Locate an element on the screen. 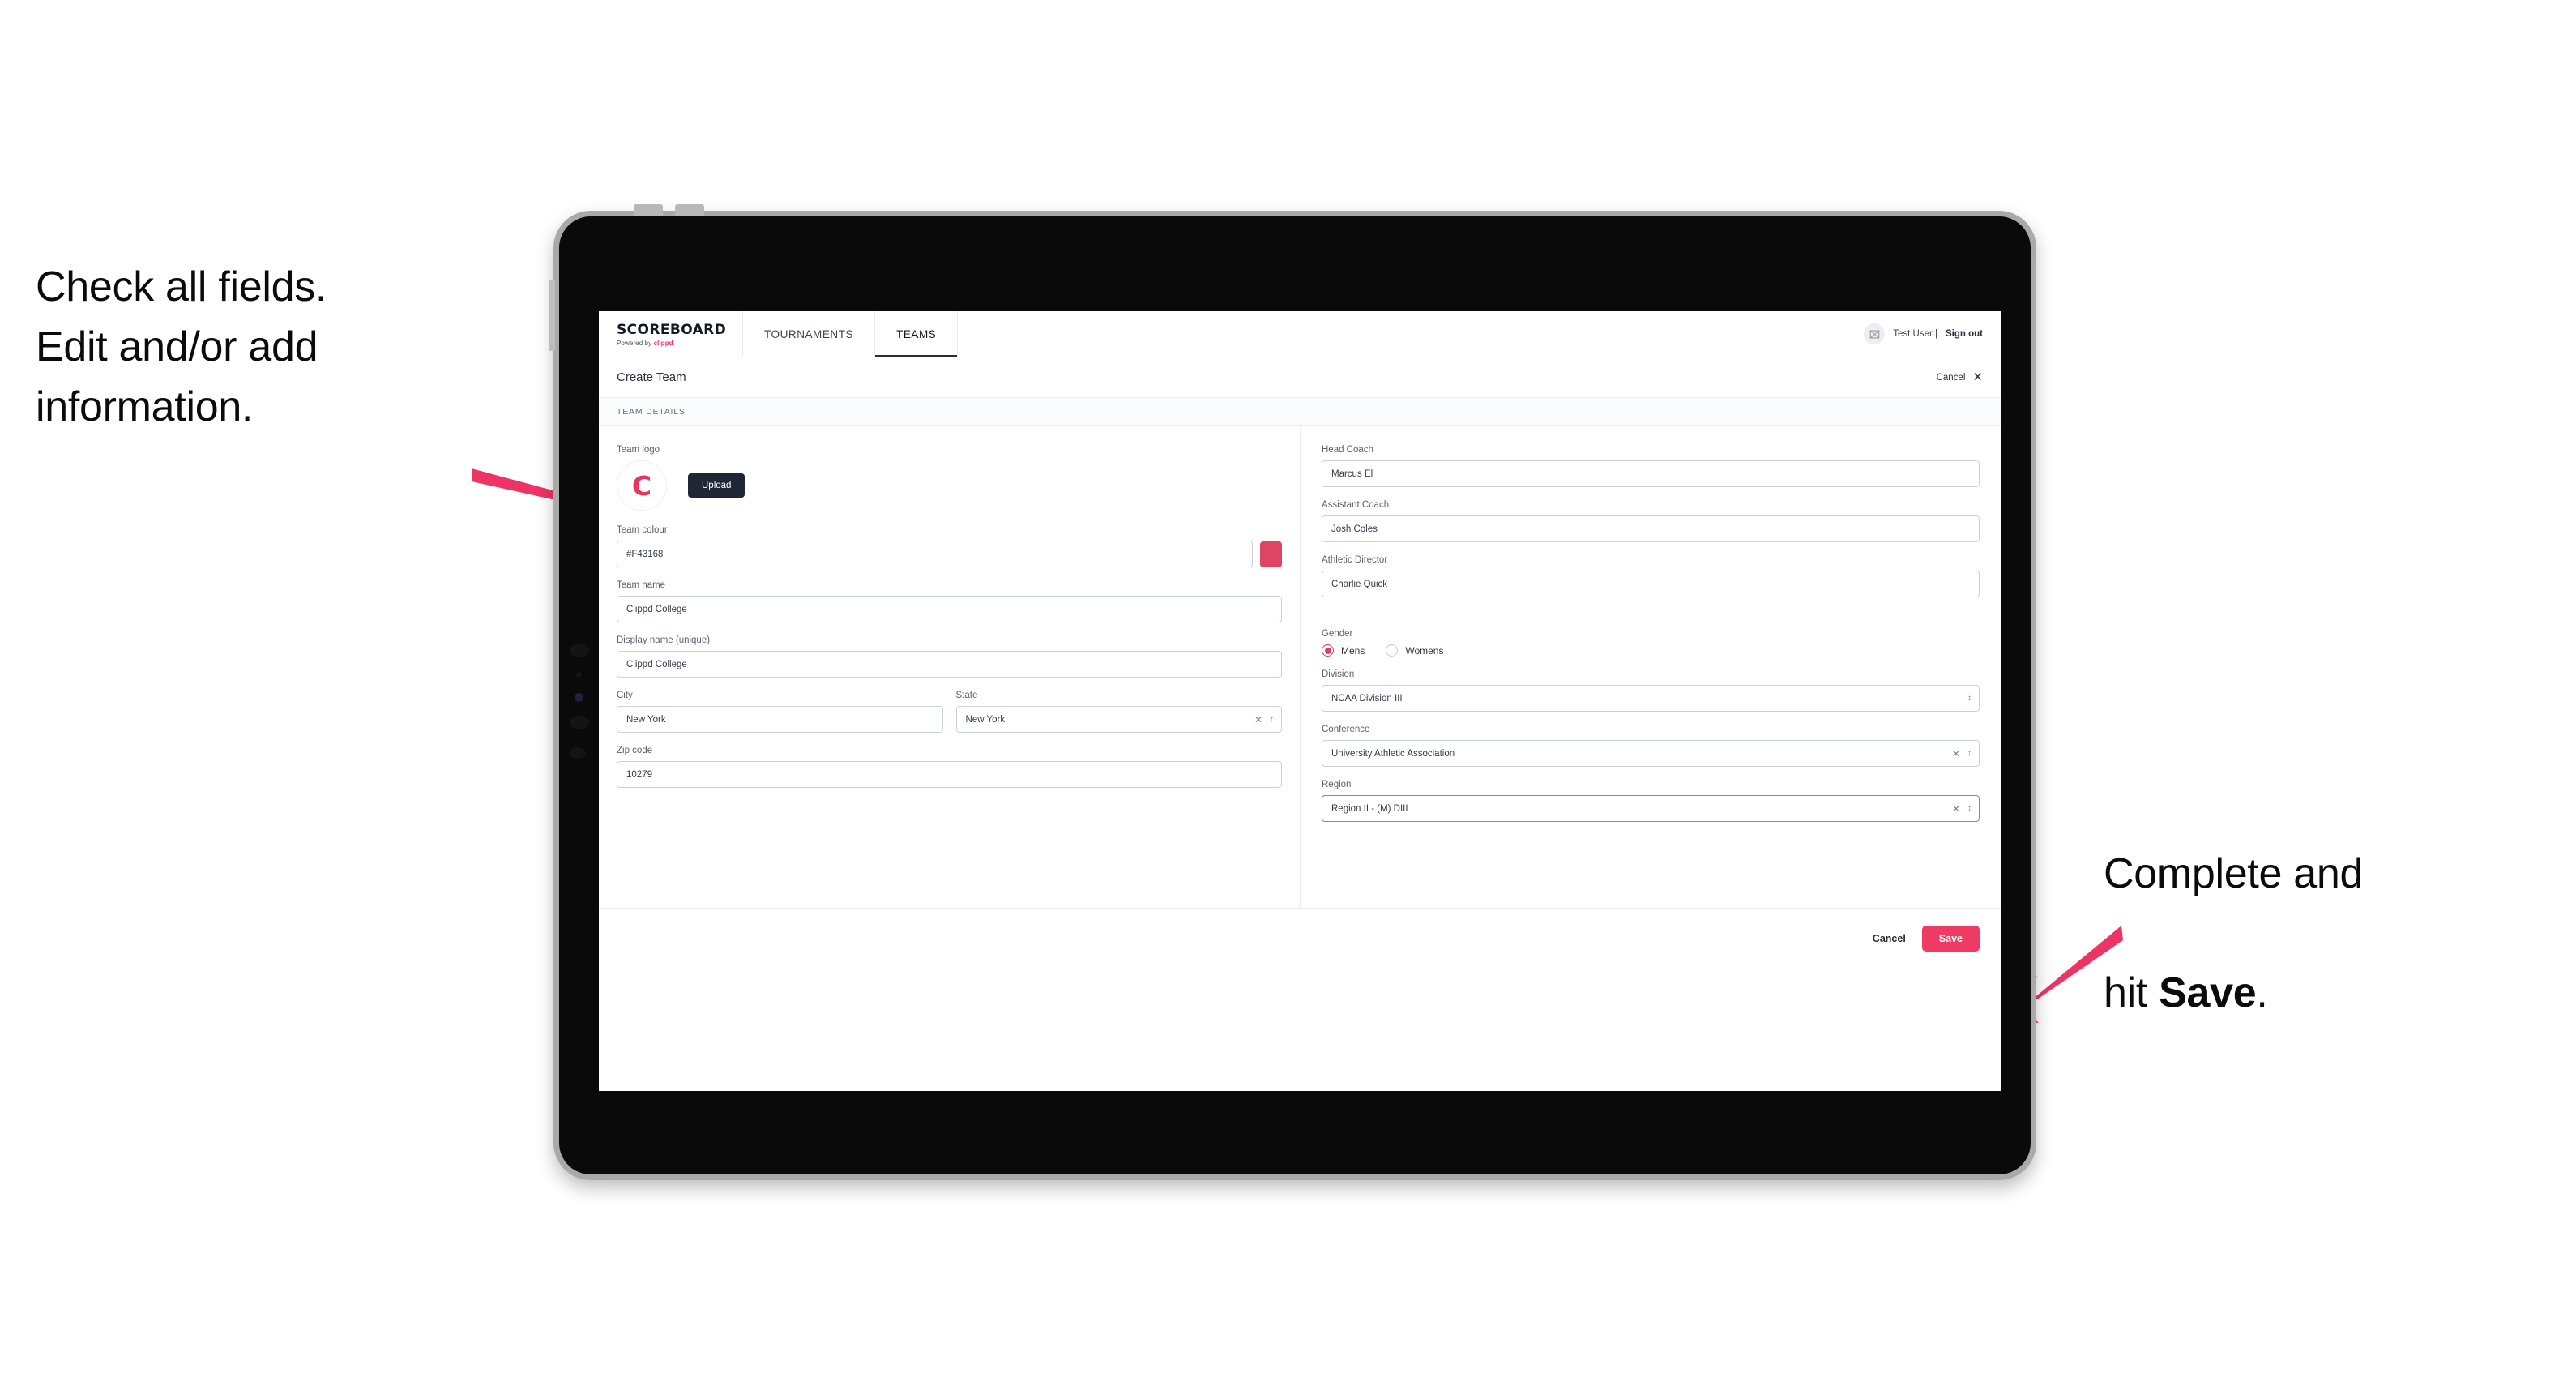 The height and width of the screenshot is (1386, 2576). state-select: New York is located at coordinates (1118, 719).